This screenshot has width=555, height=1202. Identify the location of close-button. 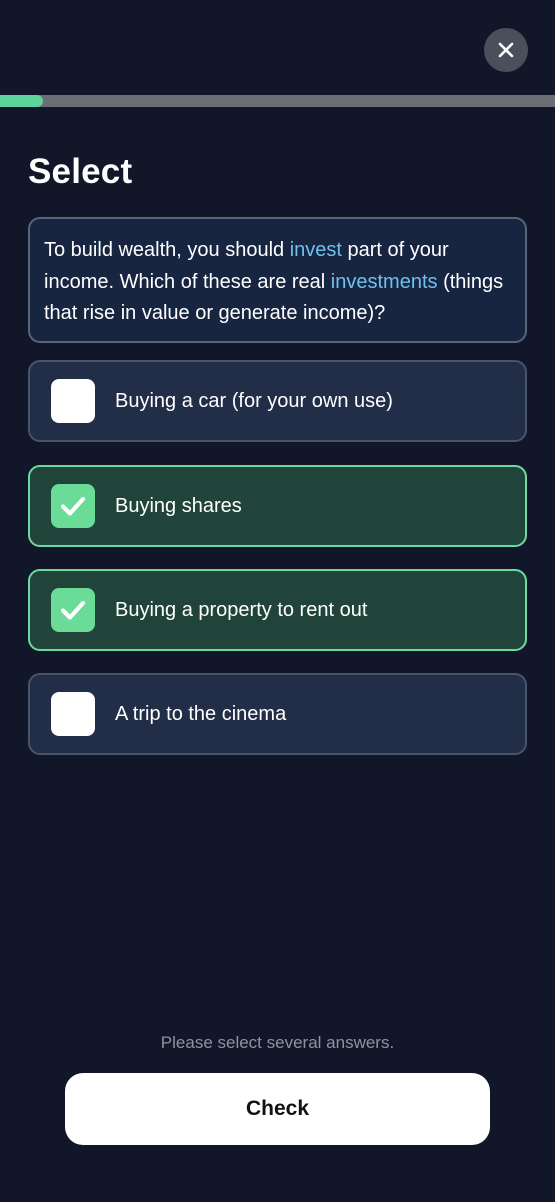
(506, 50).